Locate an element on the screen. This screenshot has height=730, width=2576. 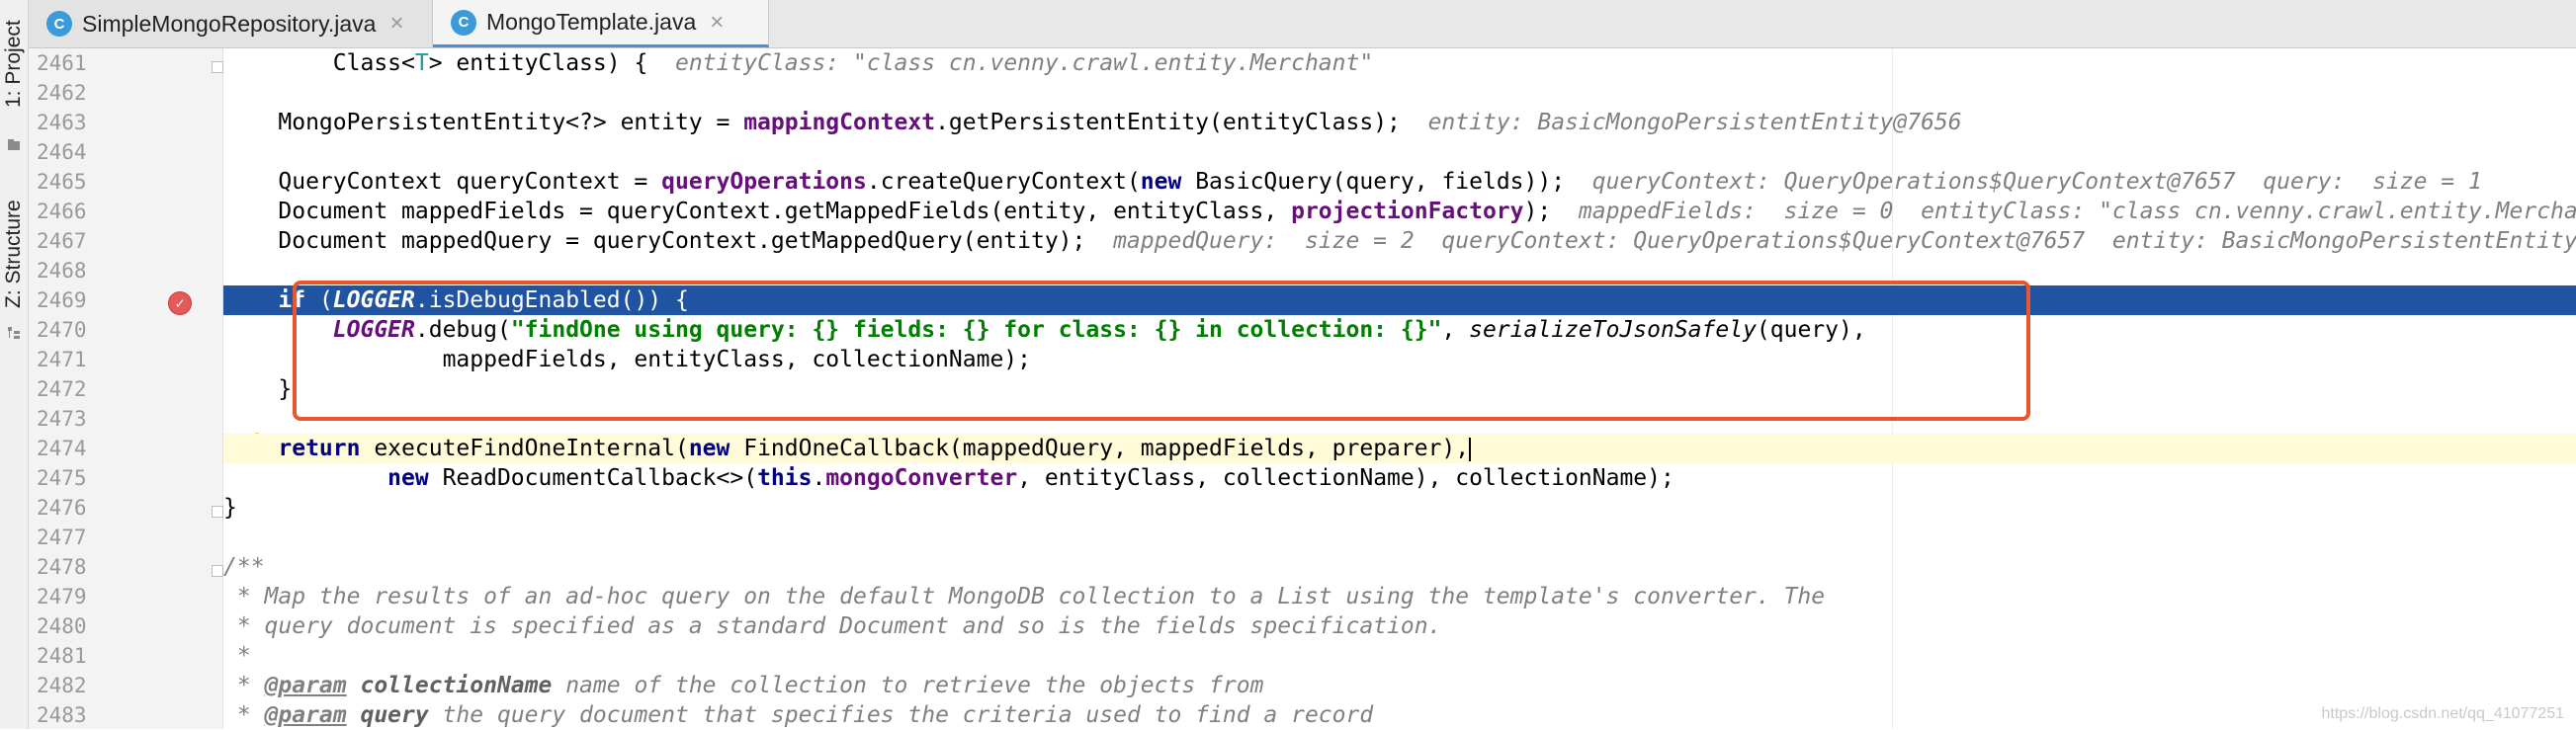
project-tool-button: 1: Project is located at coordinates (14, 64).